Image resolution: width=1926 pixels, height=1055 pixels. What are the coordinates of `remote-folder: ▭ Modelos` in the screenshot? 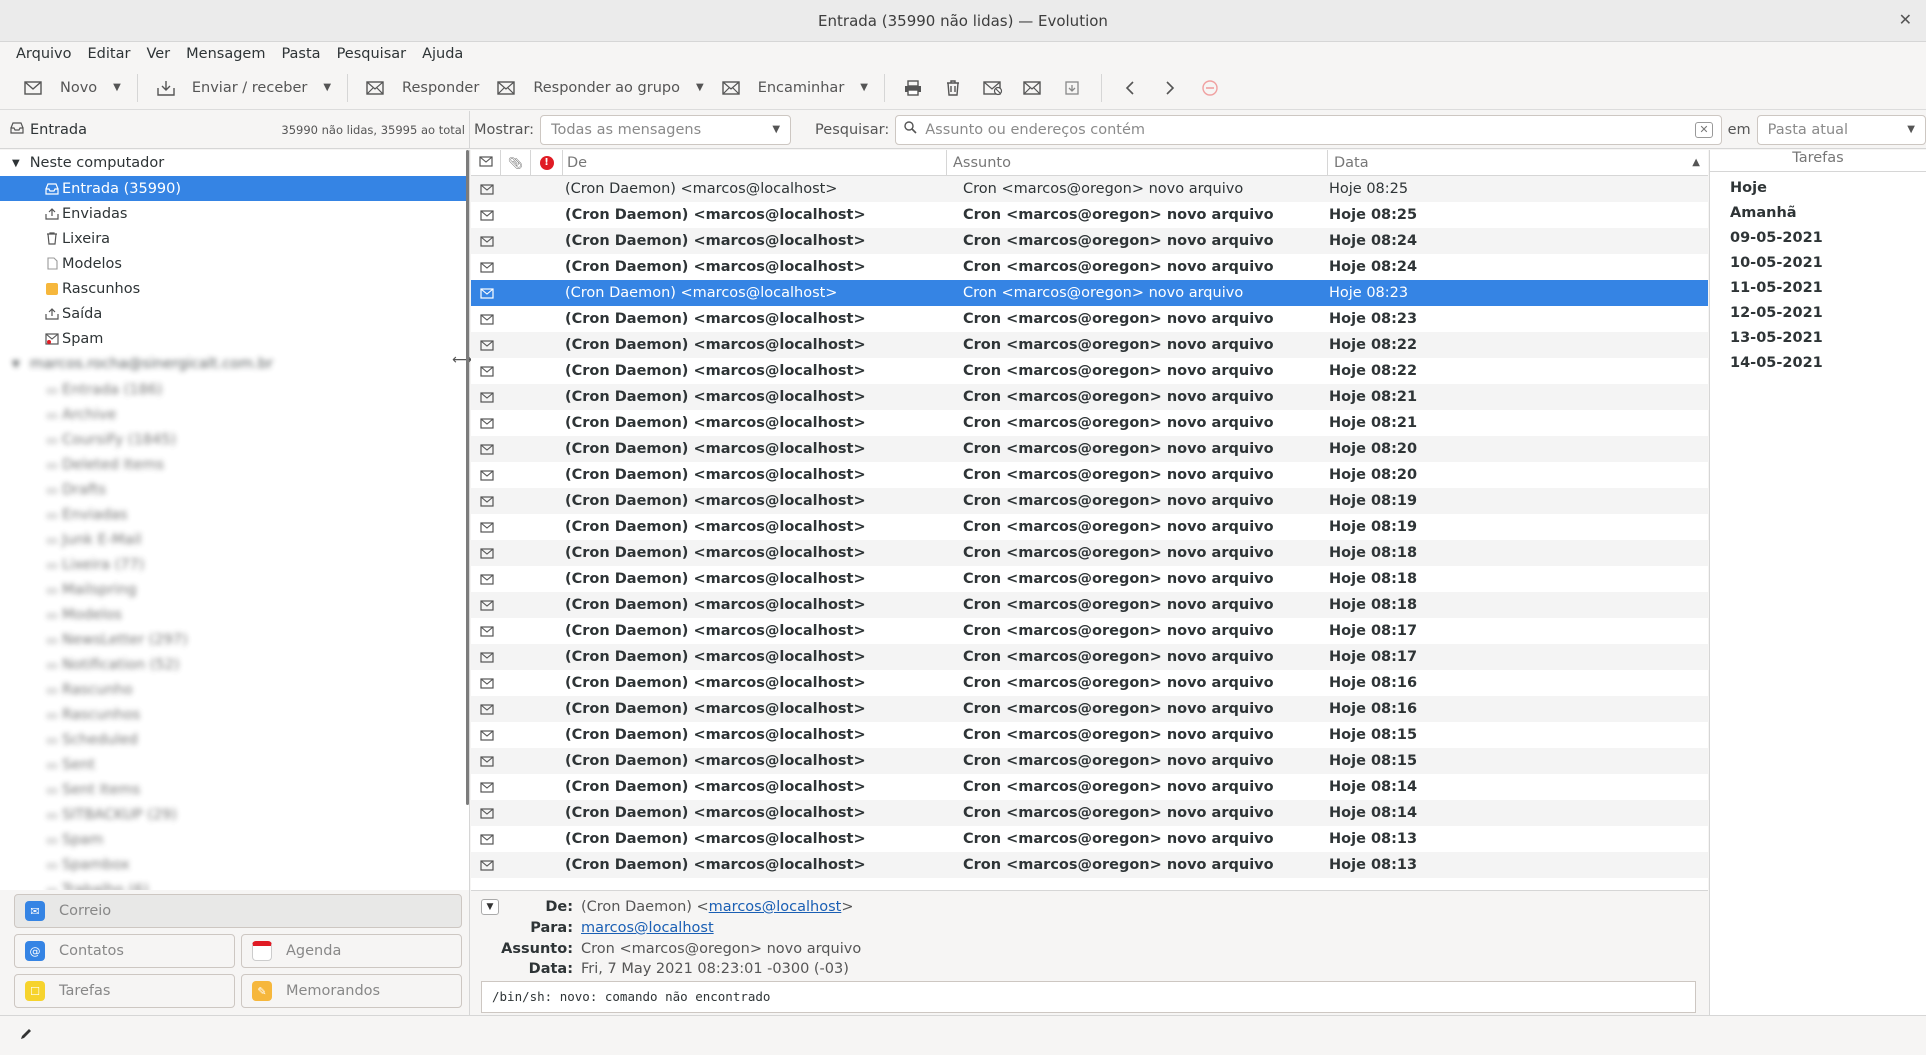 It's located at (234, 614).